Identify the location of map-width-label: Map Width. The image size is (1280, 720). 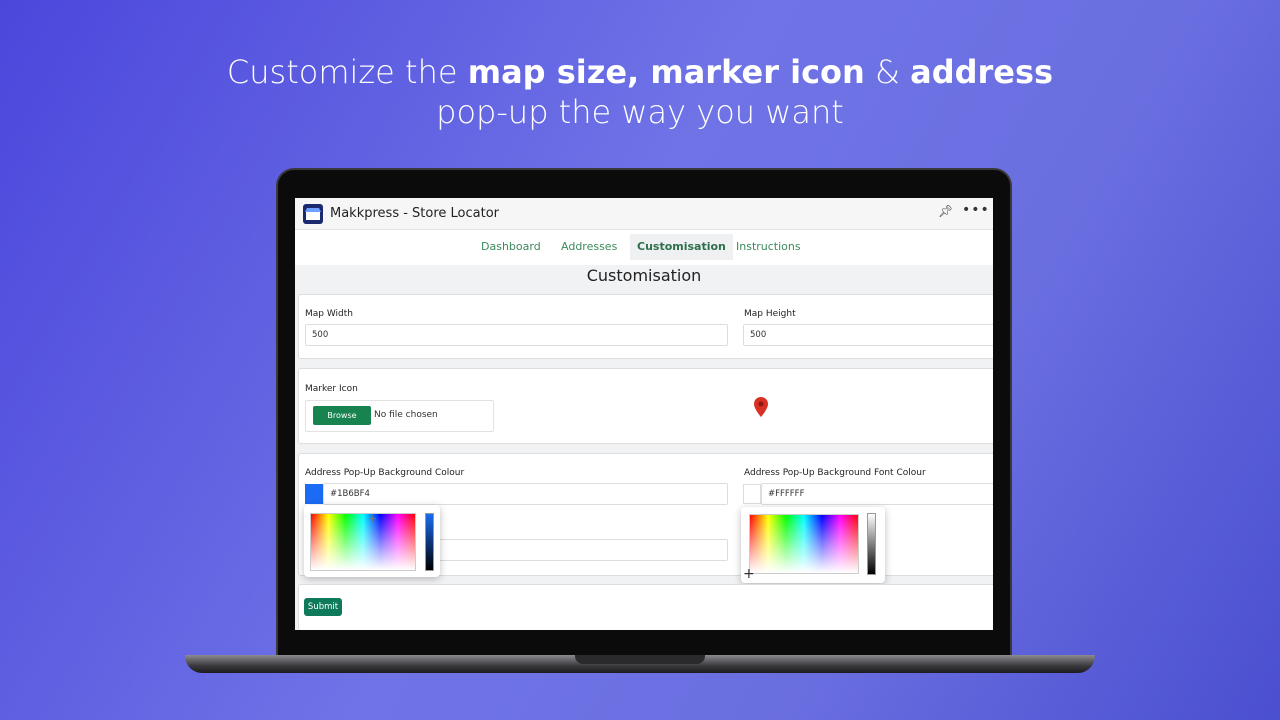
(329, 314).